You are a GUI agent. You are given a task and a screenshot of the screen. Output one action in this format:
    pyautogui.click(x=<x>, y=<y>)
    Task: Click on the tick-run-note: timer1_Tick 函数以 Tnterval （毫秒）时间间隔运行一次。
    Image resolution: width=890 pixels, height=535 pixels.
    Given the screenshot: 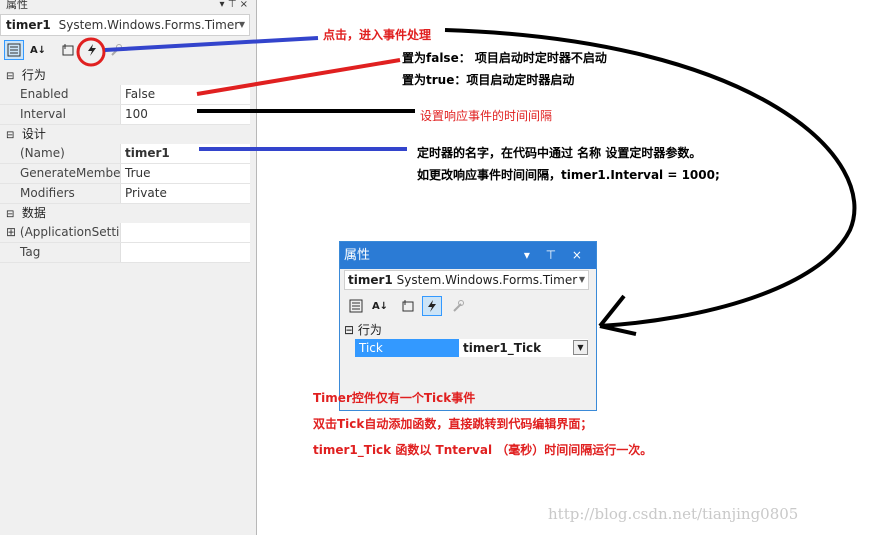 What is the action you would take?
    pyautogui.click(x=483, y=450)
    